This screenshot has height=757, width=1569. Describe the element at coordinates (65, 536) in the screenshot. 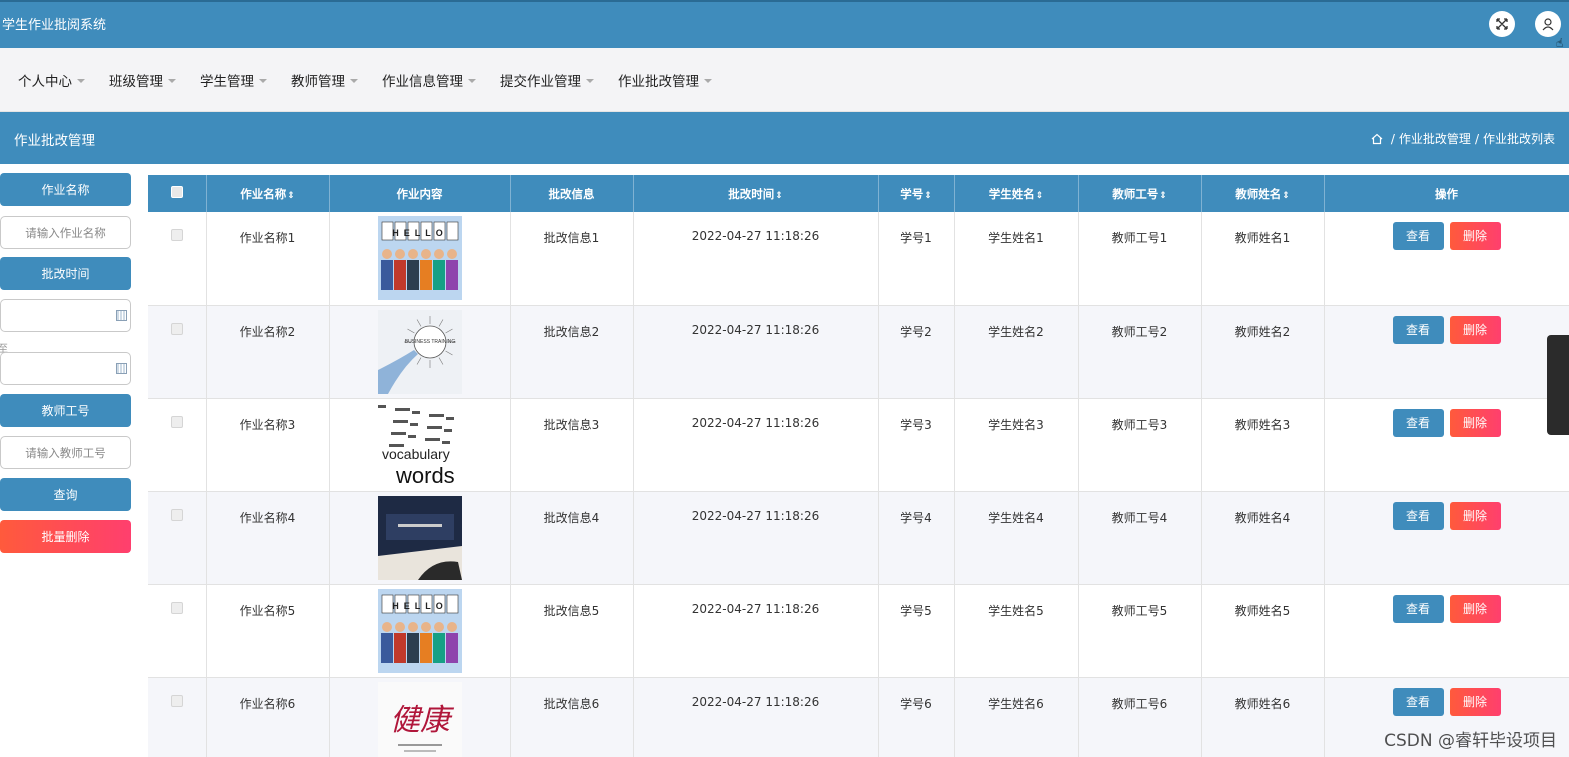

I see `batch-delete-button: 批量删除` at that location.